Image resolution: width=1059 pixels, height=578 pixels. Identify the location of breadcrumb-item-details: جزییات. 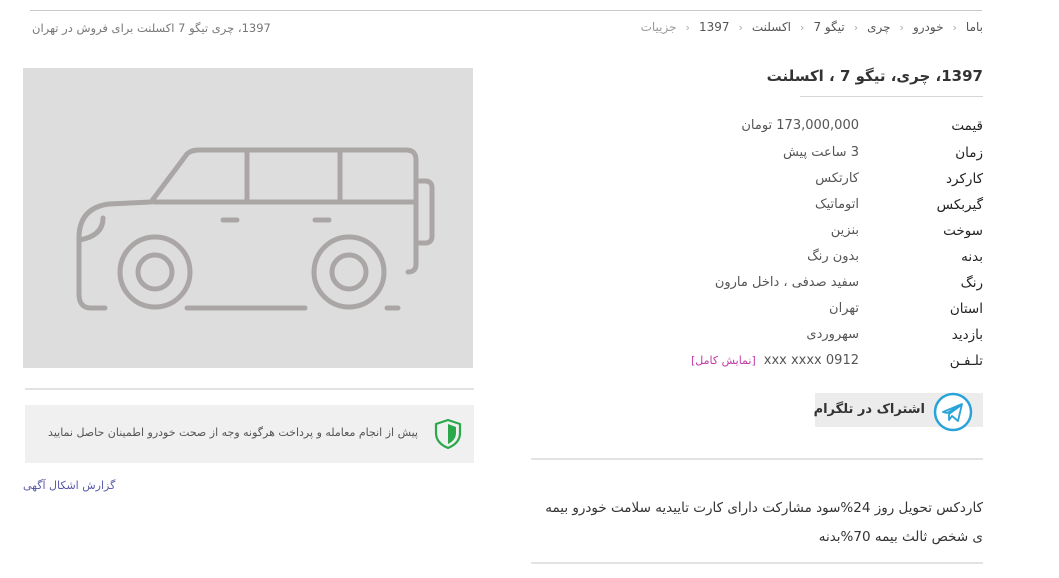
(658, 27).